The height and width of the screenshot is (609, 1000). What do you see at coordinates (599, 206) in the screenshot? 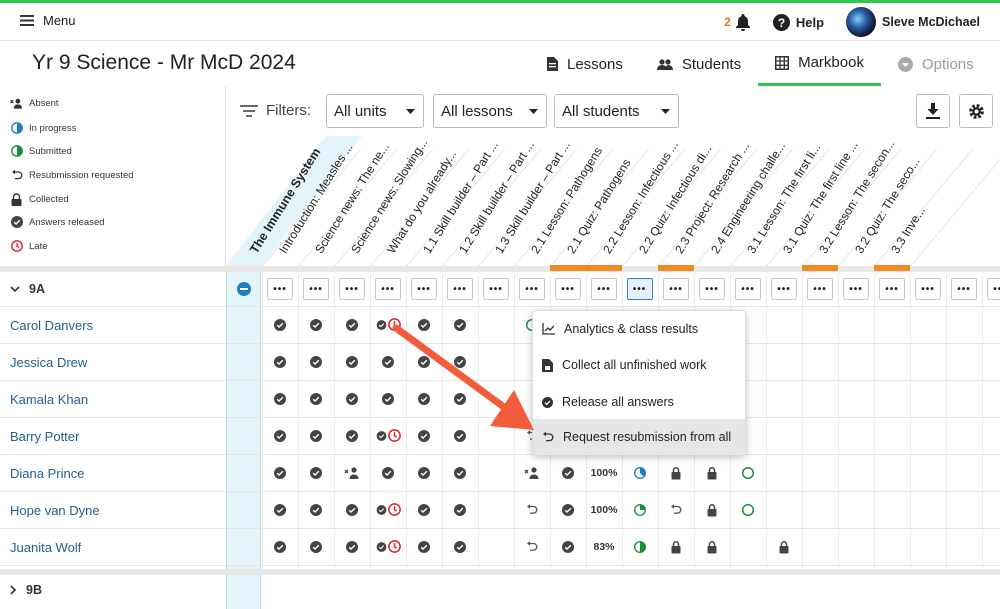
I see `lesson-column-header: 2.1 Quiz: Pathogens` at bounding box center [599, 206].